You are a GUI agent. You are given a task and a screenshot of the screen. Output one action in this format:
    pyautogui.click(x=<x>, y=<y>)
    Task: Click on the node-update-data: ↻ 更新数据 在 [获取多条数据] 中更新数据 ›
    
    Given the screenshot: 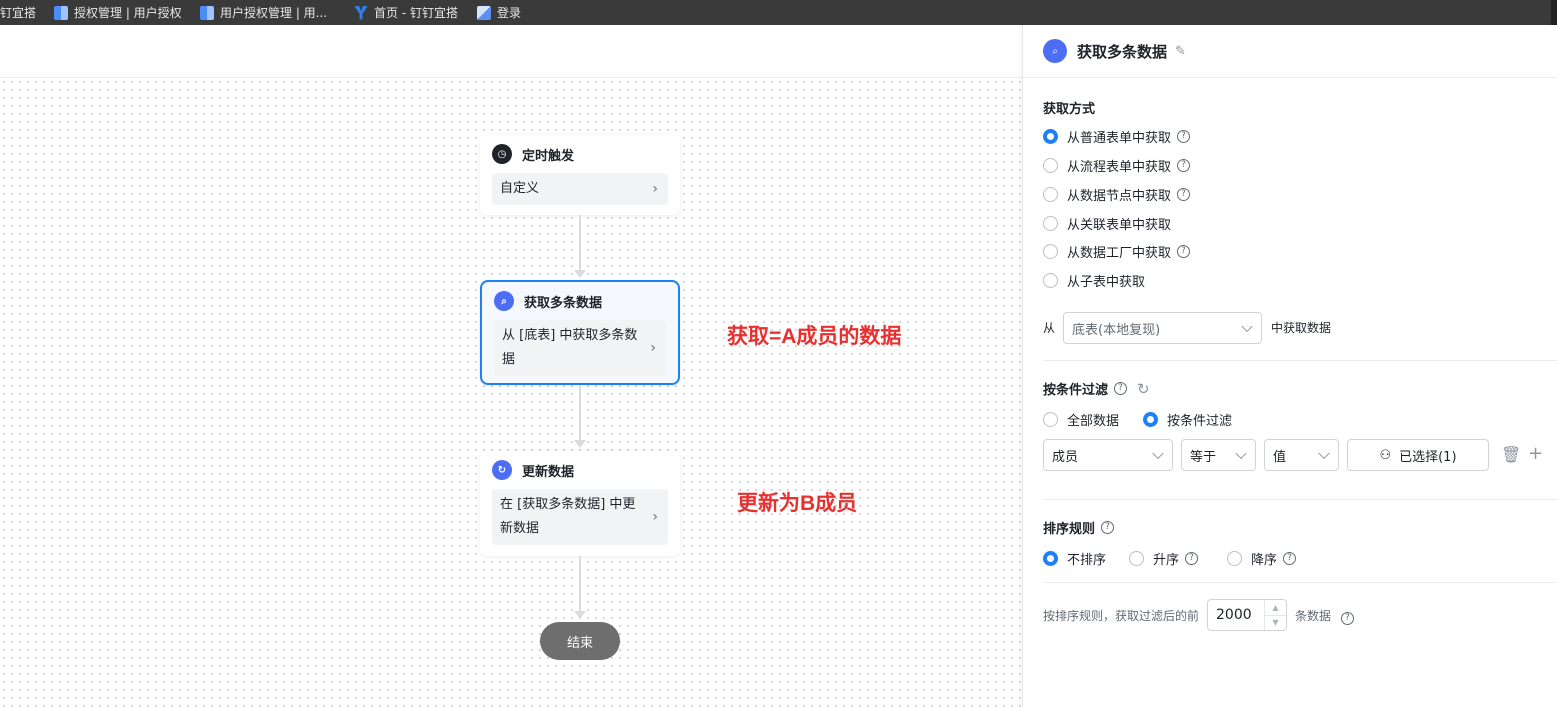 What is the action you would take?
    pyautogui.click(x=580, y=503)
    